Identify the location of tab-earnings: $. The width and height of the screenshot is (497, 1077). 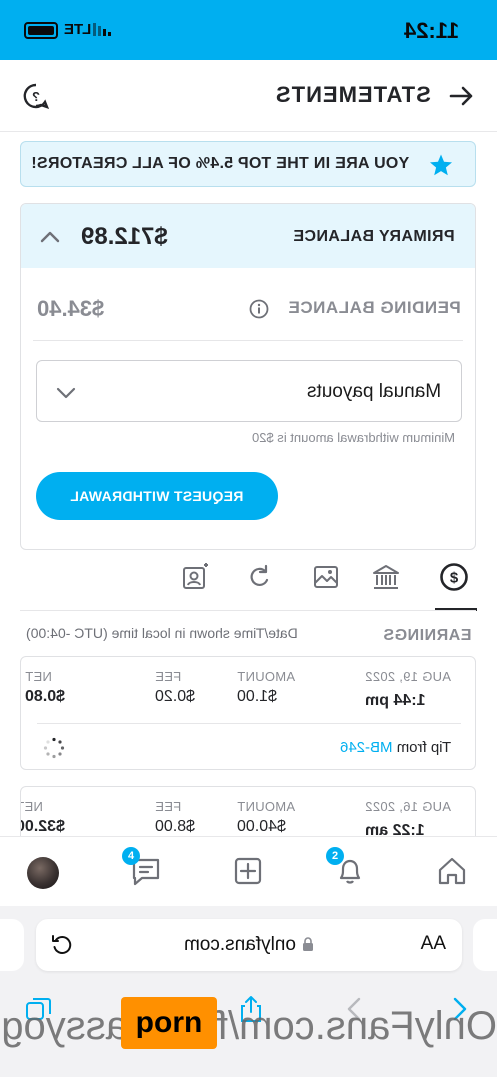
(454, 577).